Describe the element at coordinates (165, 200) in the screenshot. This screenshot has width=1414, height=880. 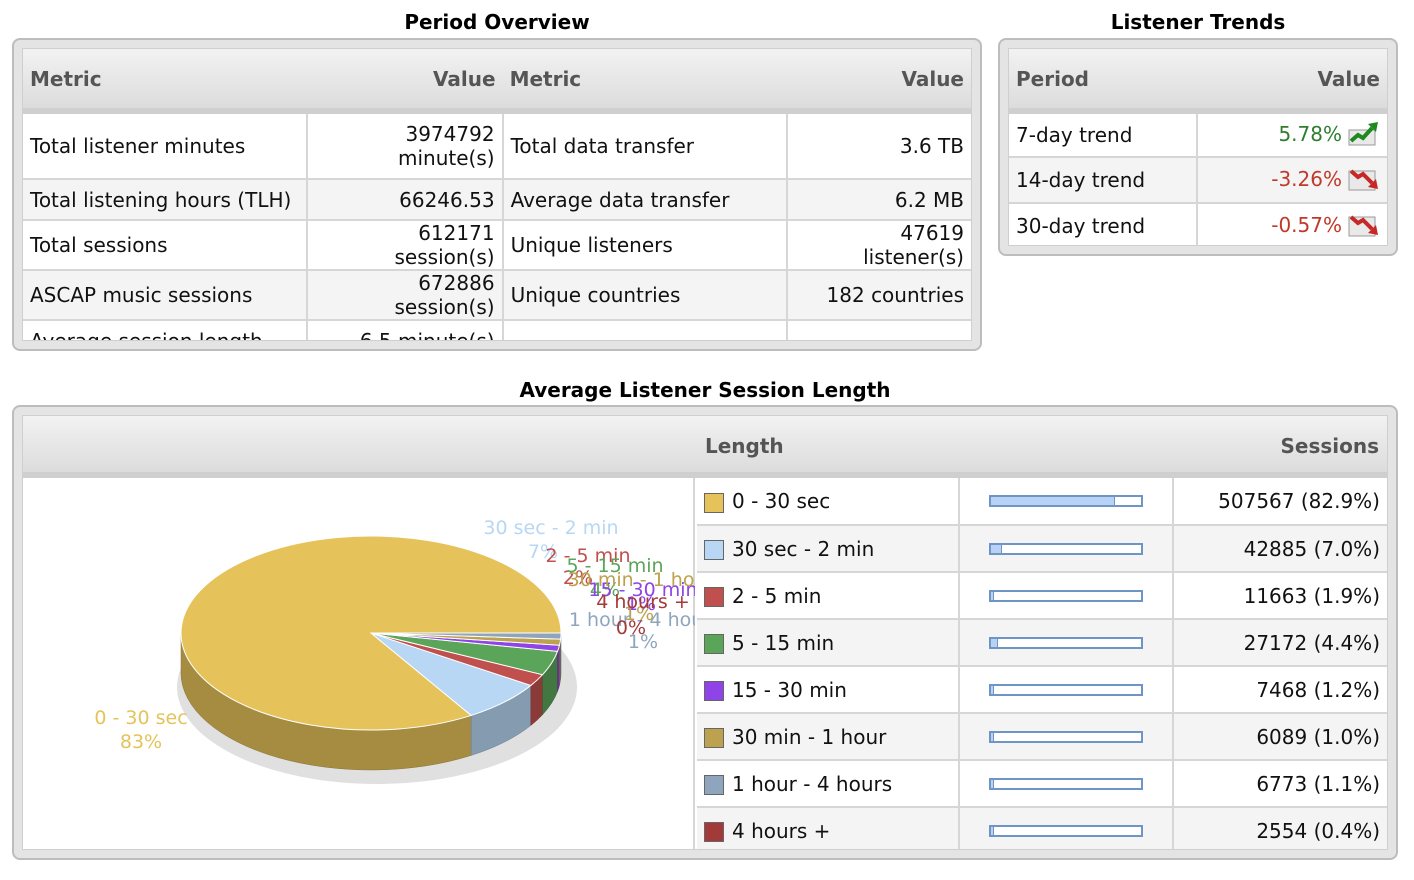
I see `metric-cell: Total listening hours (TLH)` at that location.